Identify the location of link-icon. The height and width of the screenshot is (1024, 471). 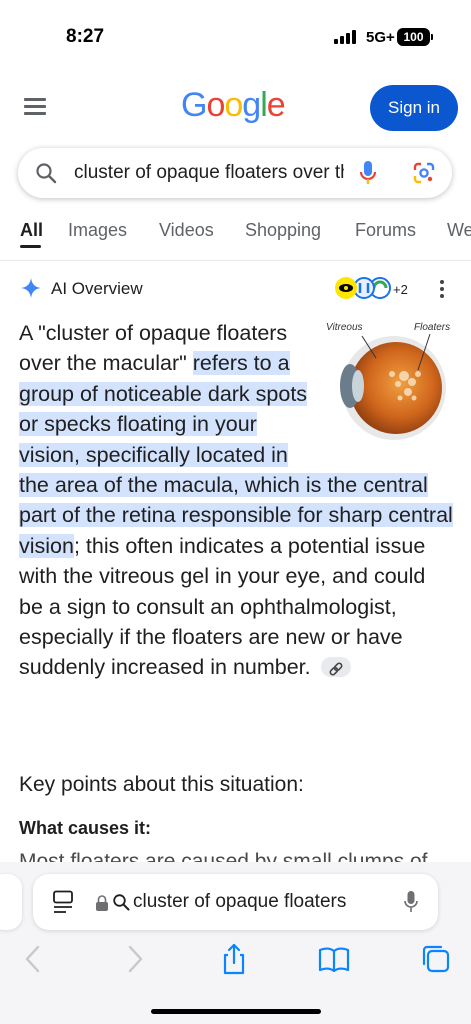
(336, 669).